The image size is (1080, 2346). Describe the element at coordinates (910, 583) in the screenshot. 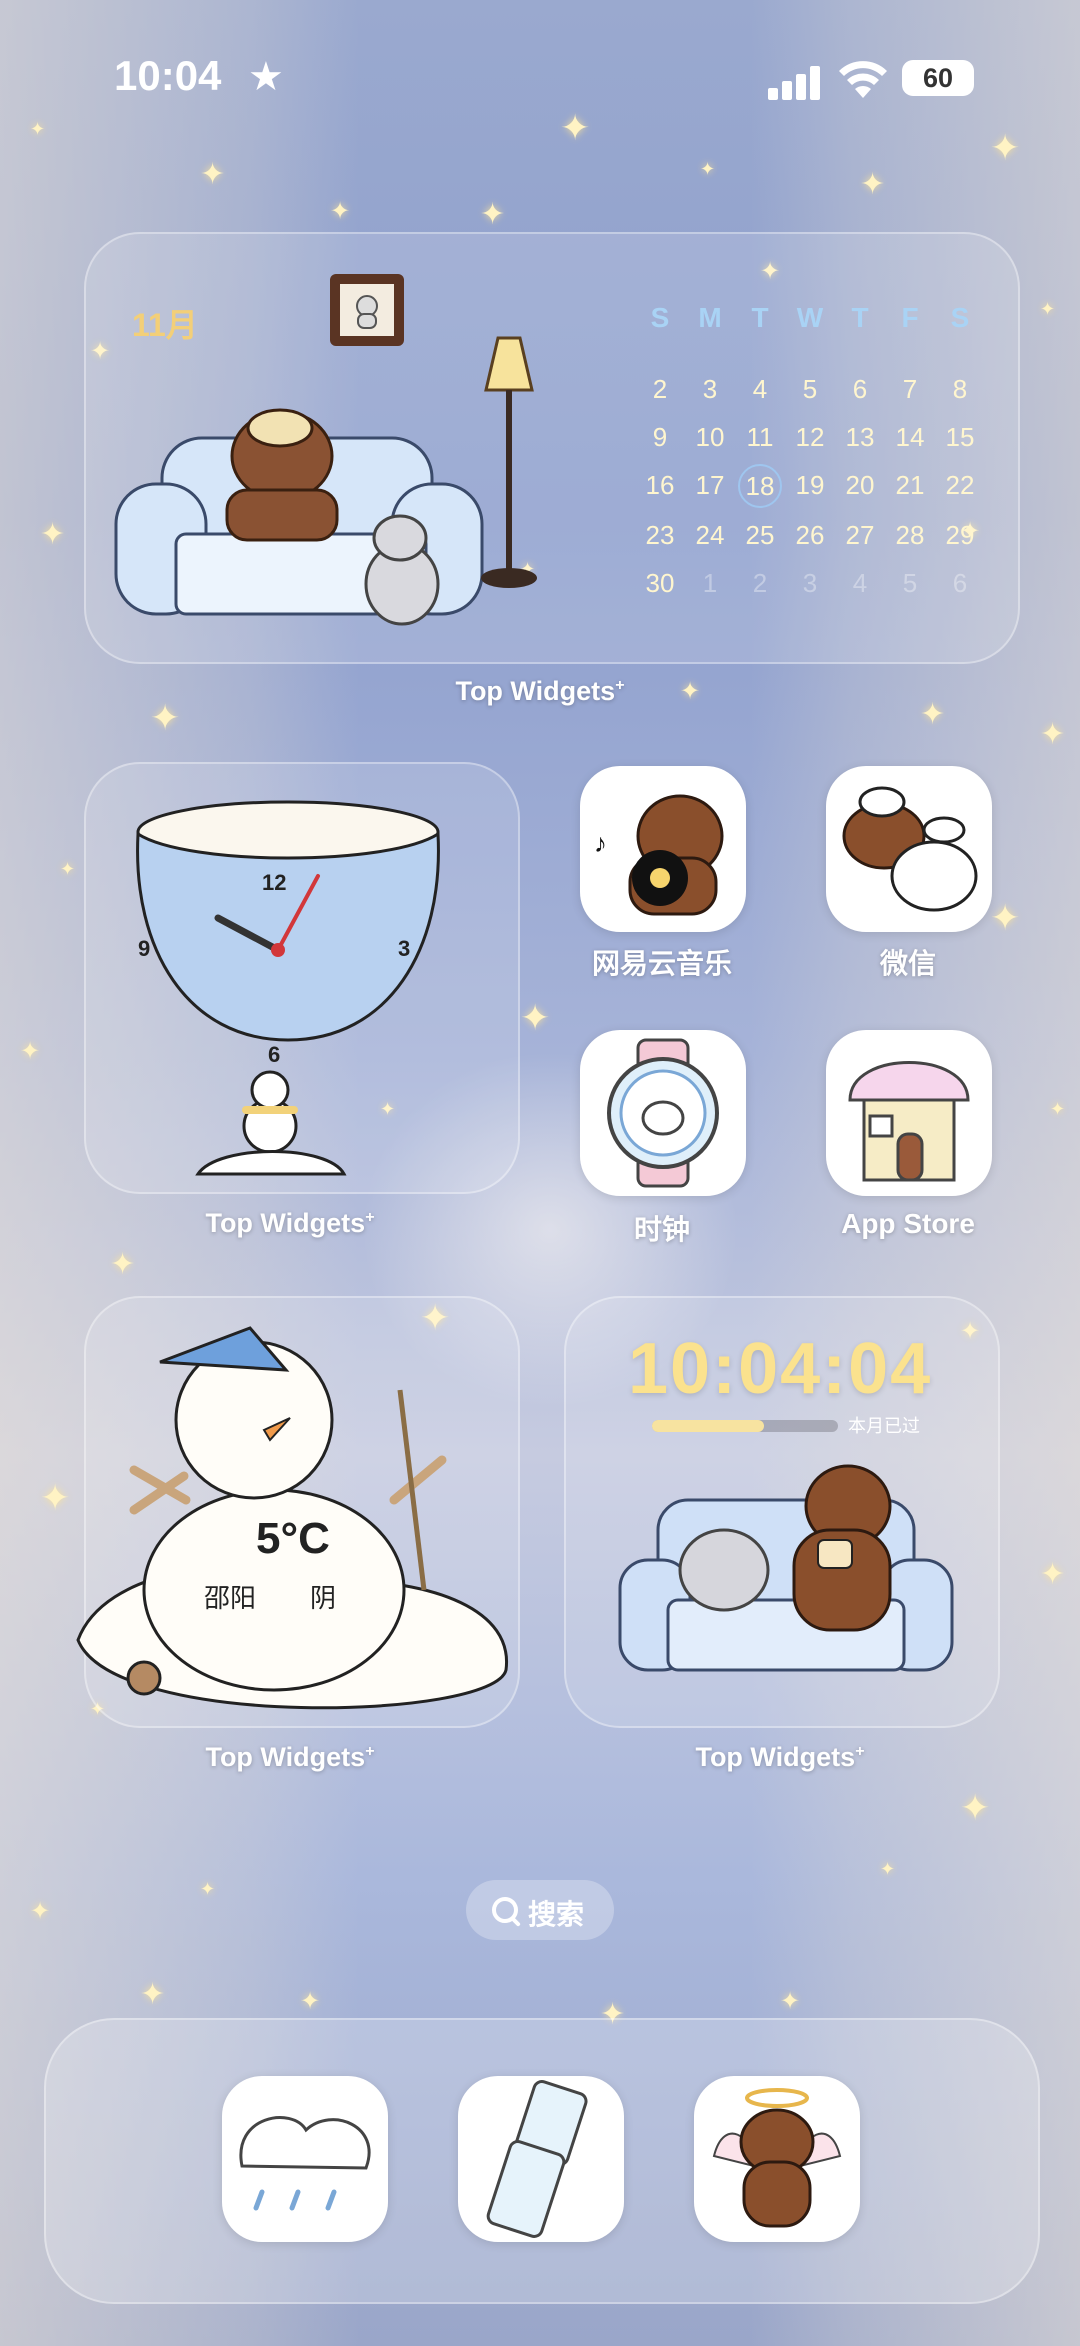

I see `calendar-day: 5` at that location.